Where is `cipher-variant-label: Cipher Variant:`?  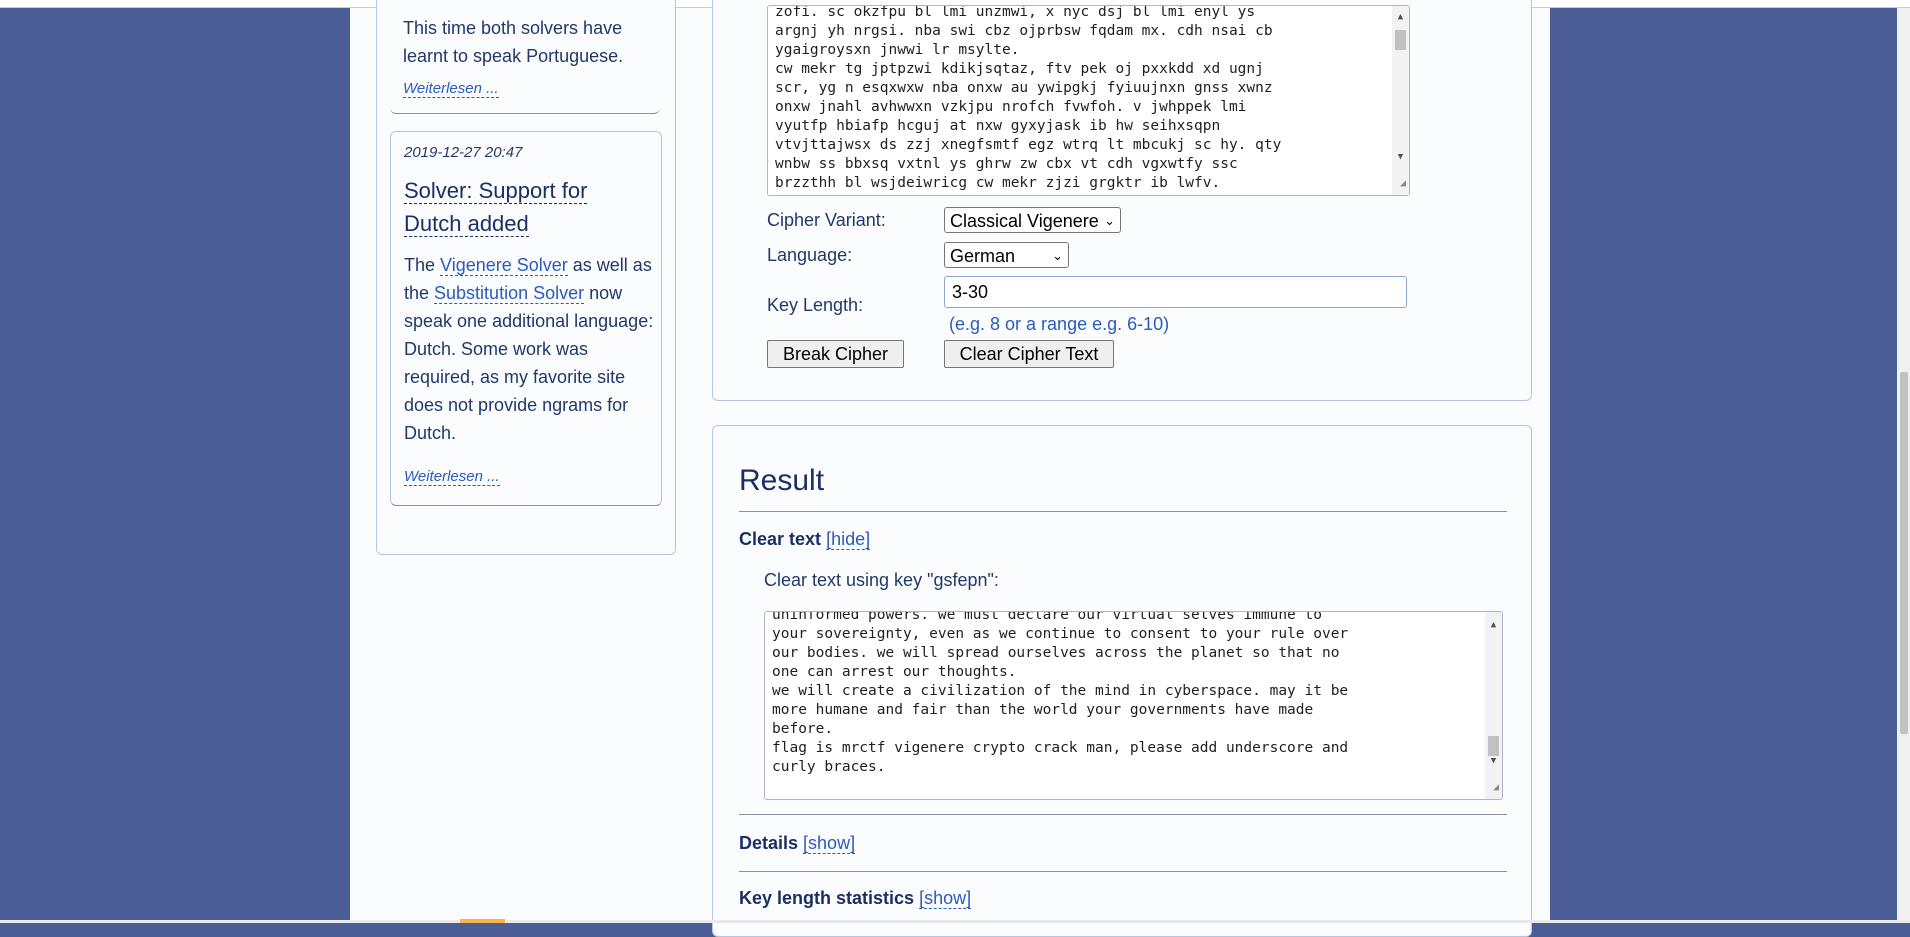 cipher-variant-label: Cipher Variant: is located at coordinates (826, 220).